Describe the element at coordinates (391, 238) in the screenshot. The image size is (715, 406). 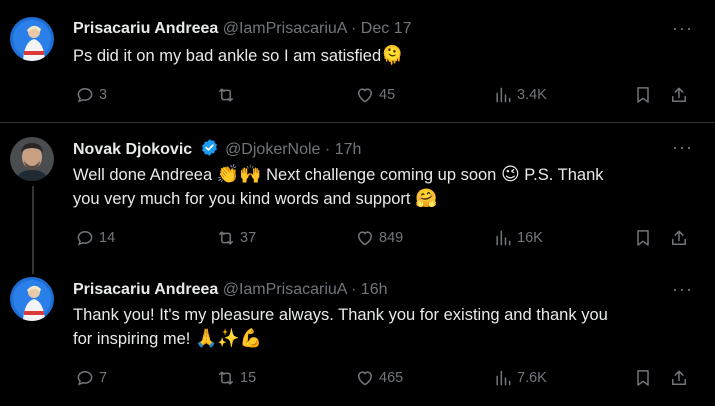
I see `like-count: 849` at that location.